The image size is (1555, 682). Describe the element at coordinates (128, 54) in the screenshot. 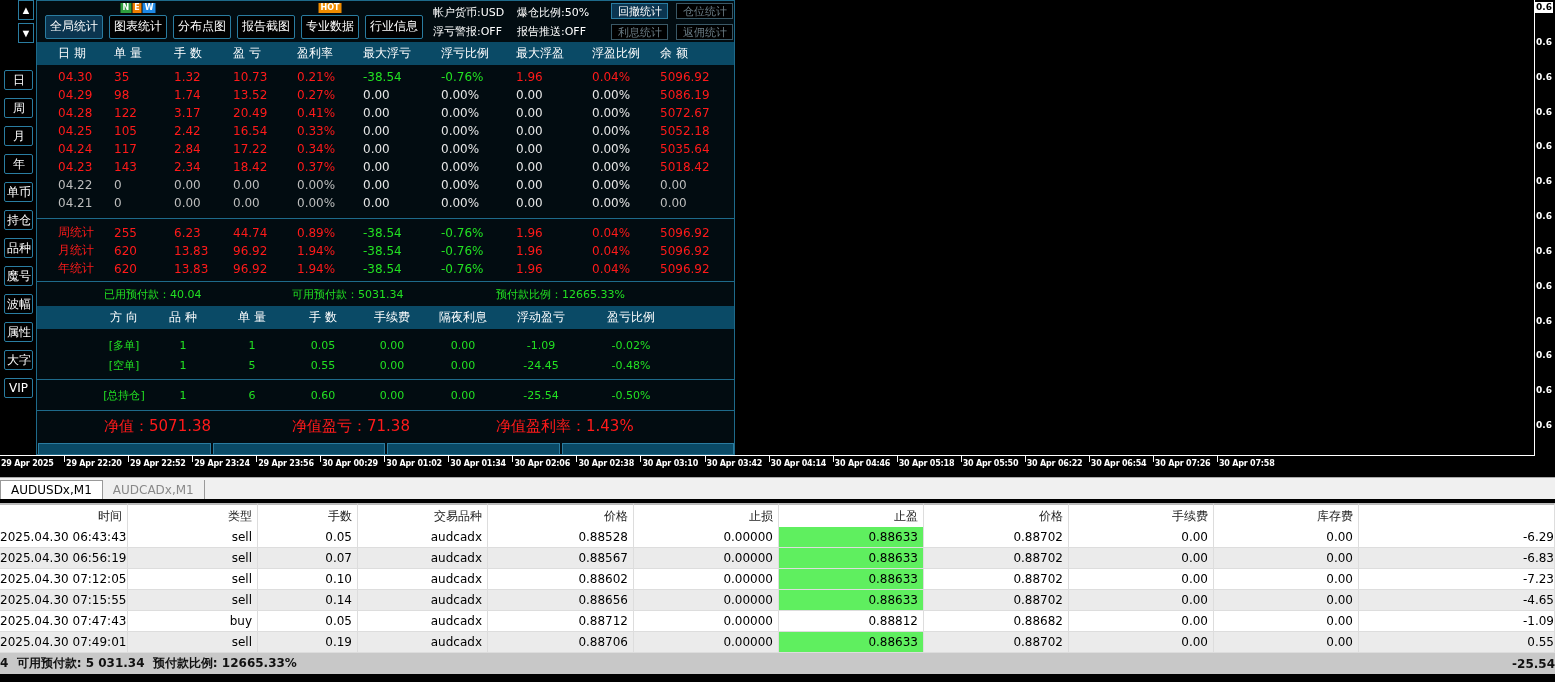

I see `column-header: 单 量` at that location.